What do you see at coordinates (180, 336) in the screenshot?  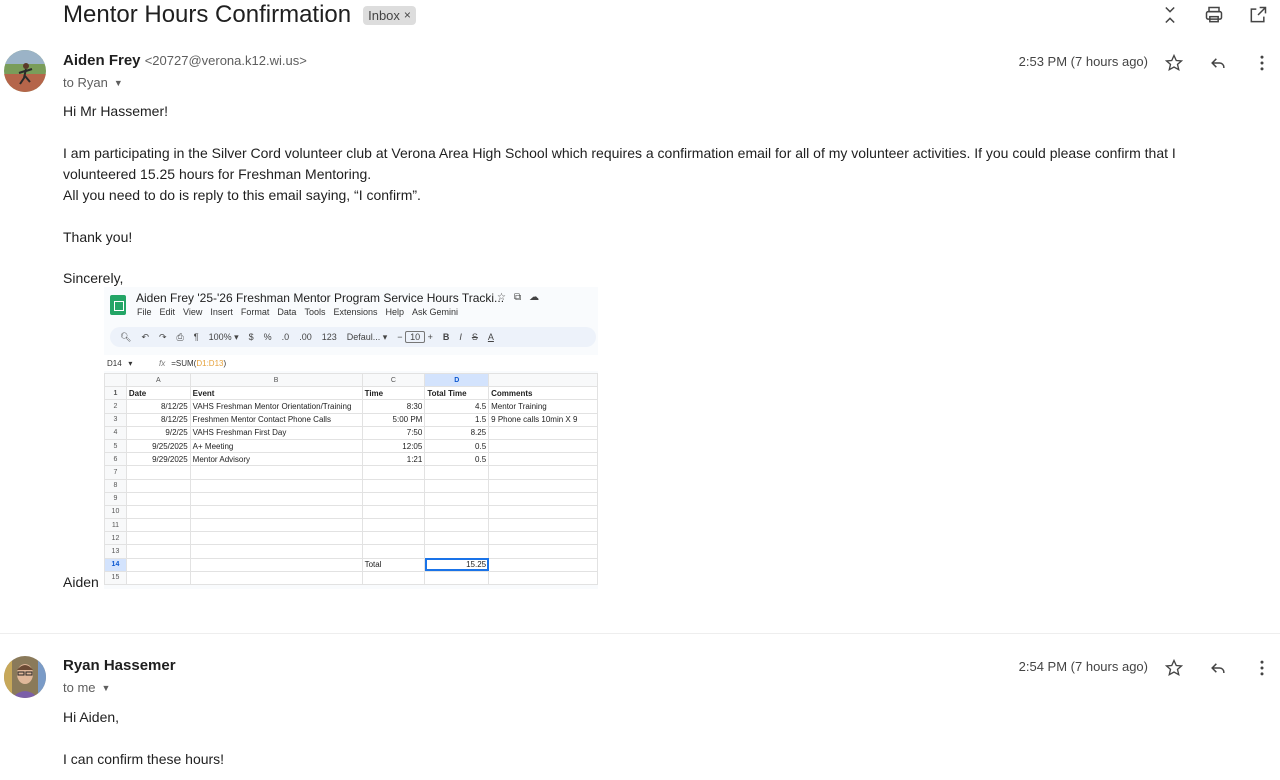 I see `print-icon: ⎙` at bounding box center [180, 336].